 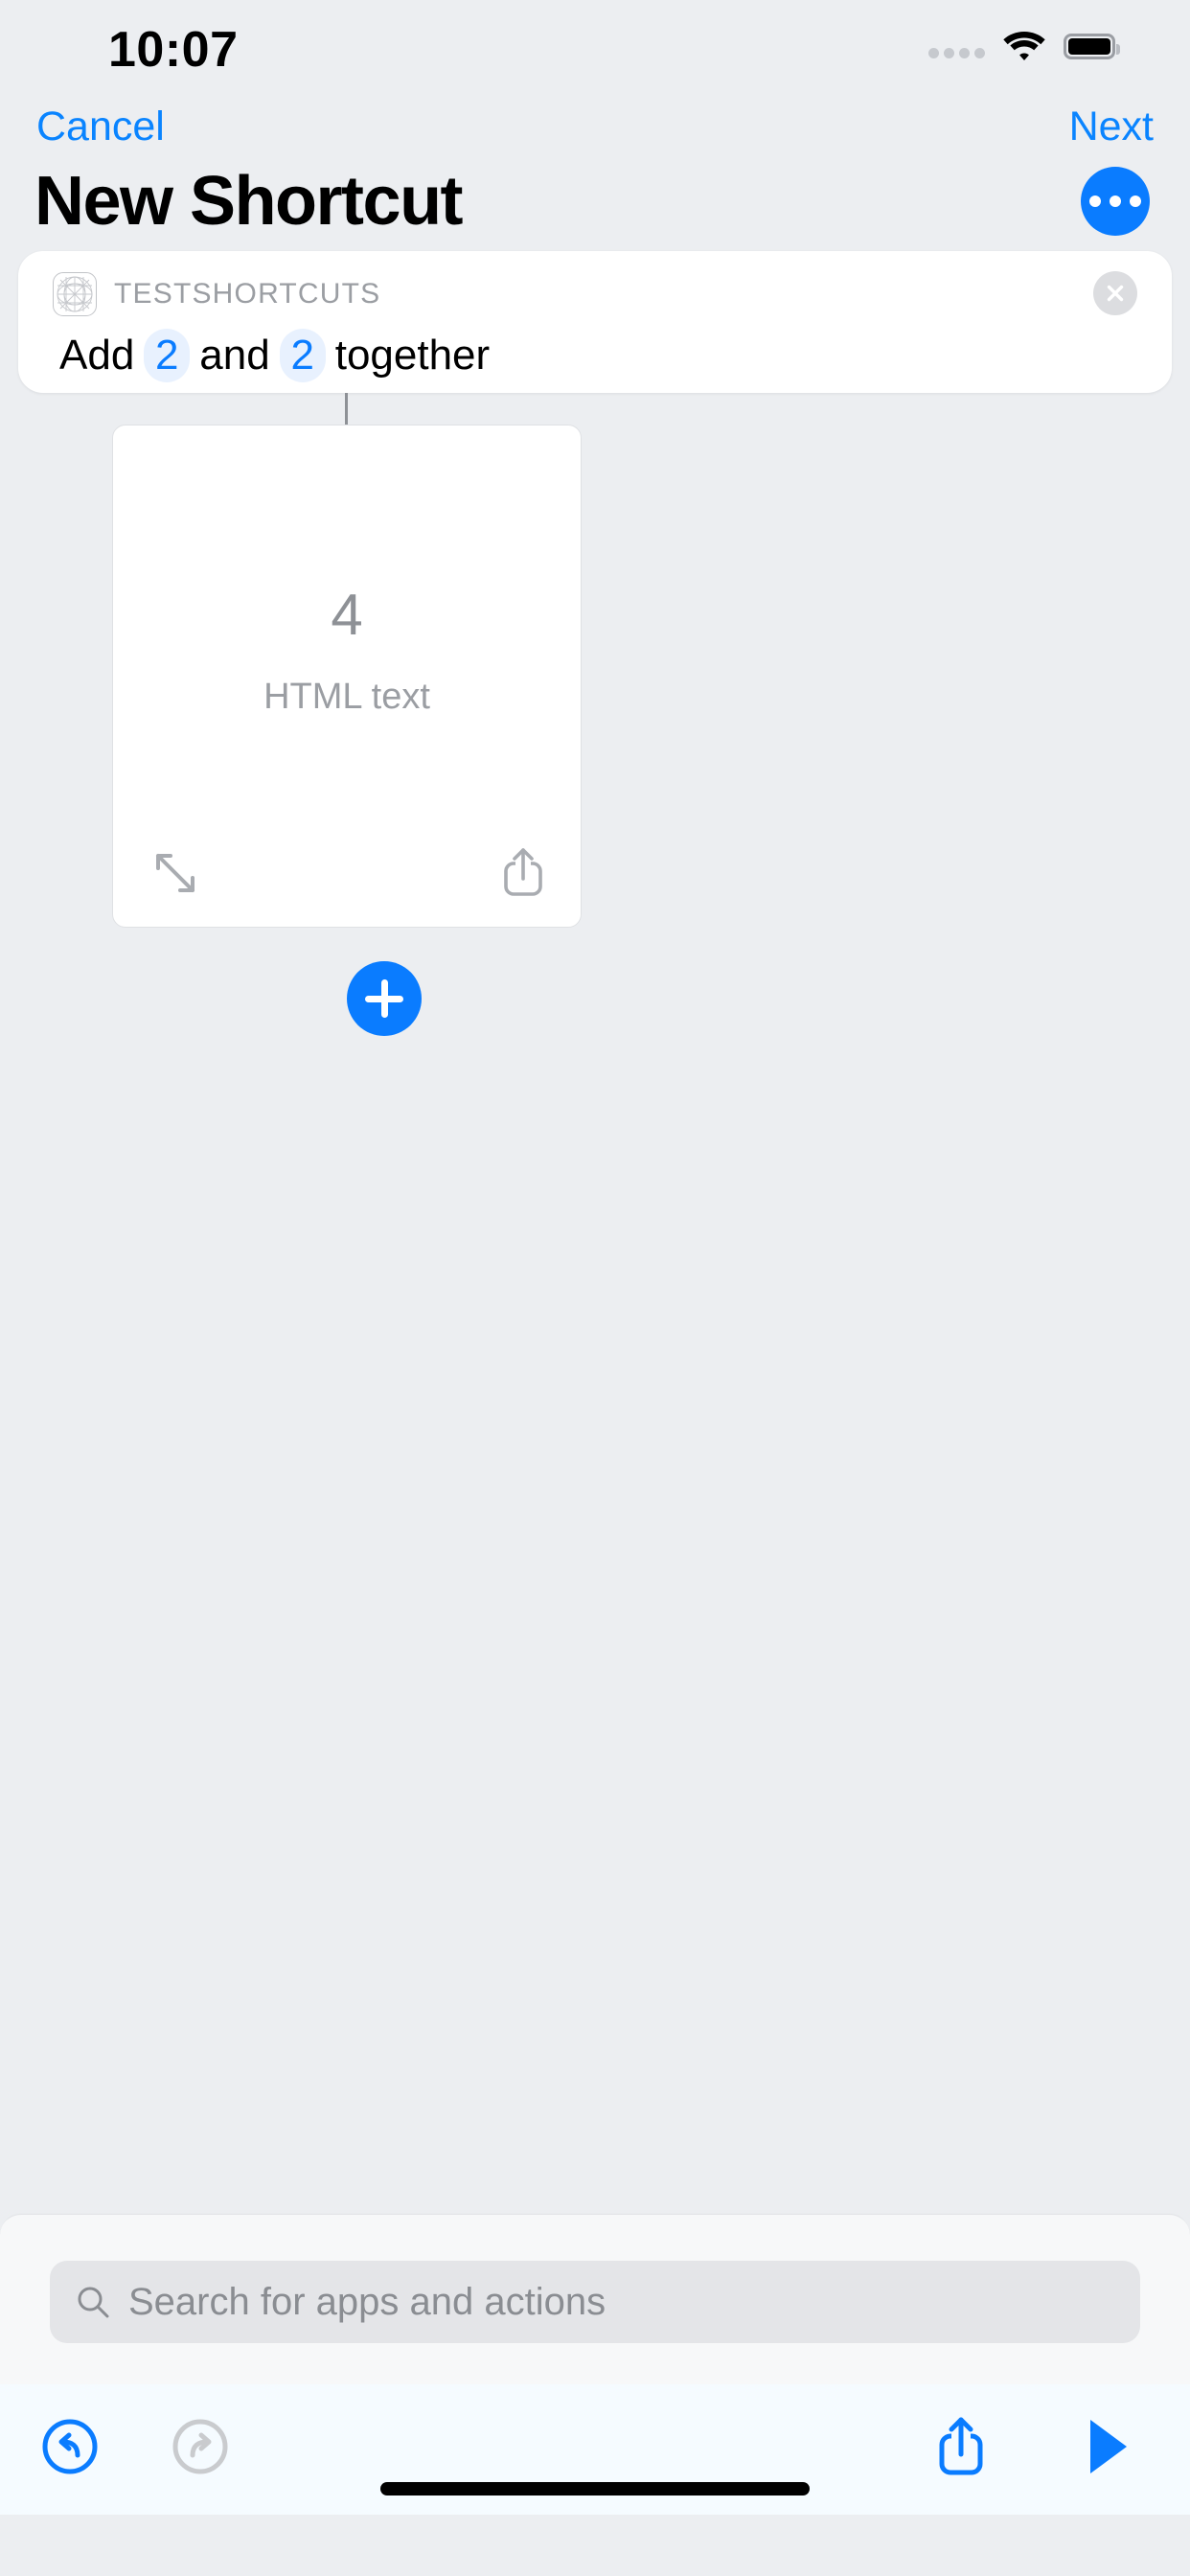 I want to click on search-input, so click(x=622, y=2302).